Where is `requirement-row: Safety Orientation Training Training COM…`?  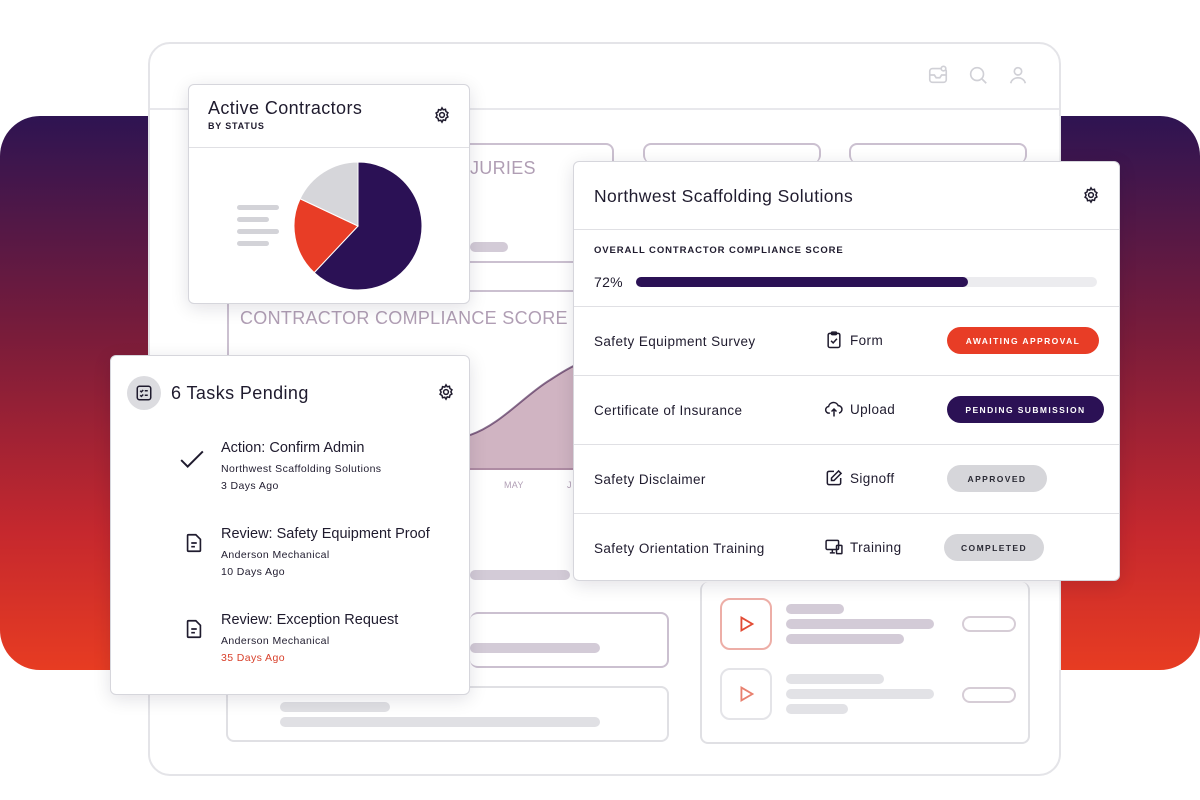 requirement-row: Safety Orientation Training Training COM… is located at coordinates (846, 548).